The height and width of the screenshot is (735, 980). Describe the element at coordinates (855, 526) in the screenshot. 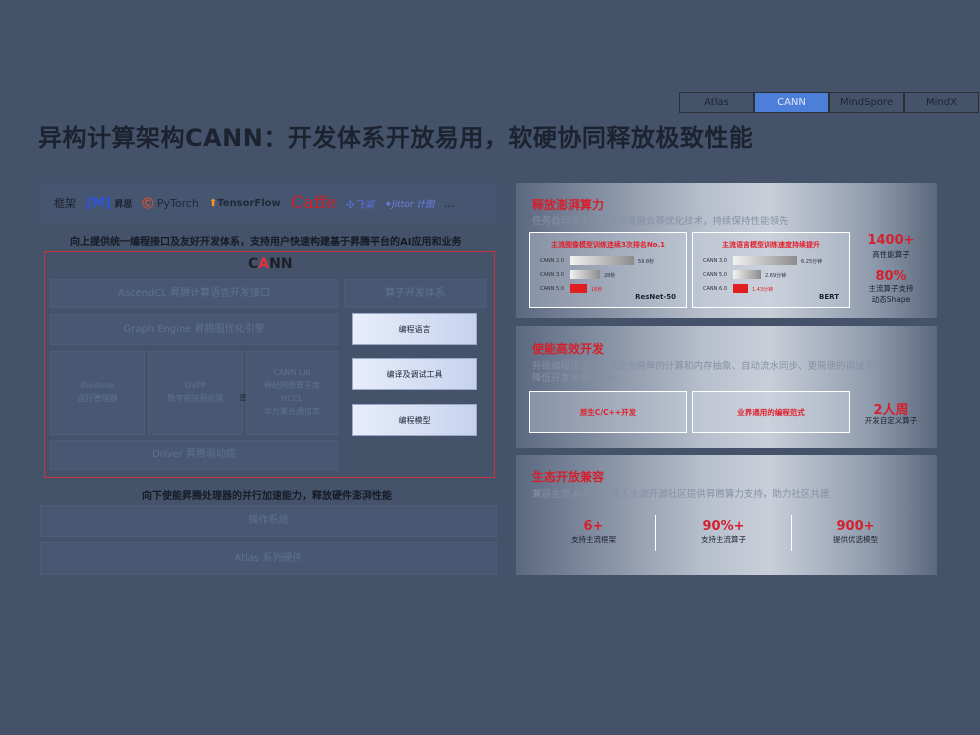

I see `stat-models-value: 900+` at that location.